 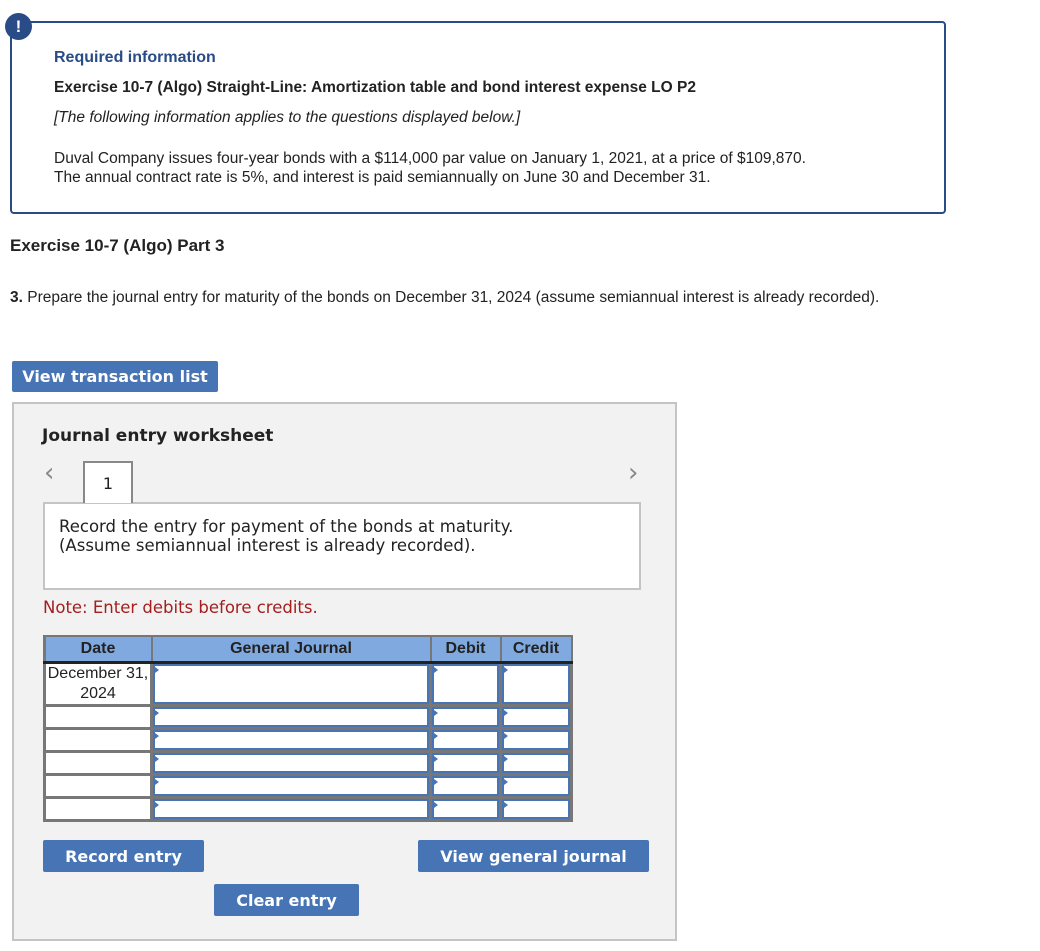 What do you see at coordinates (135, 57) in the screenshot?
I see `required-information-heading: Required information` at bounding box center [135, 57].